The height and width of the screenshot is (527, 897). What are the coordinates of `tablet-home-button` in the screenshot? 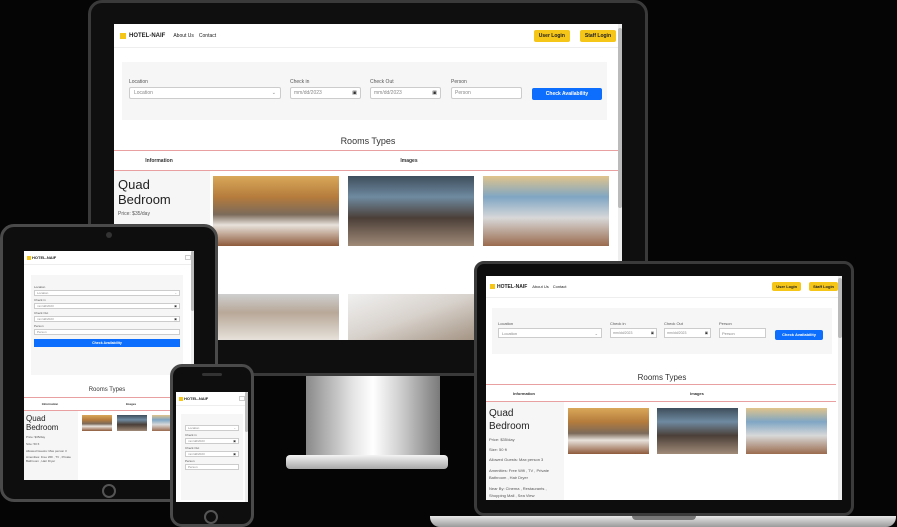 It's located at (109, 491).